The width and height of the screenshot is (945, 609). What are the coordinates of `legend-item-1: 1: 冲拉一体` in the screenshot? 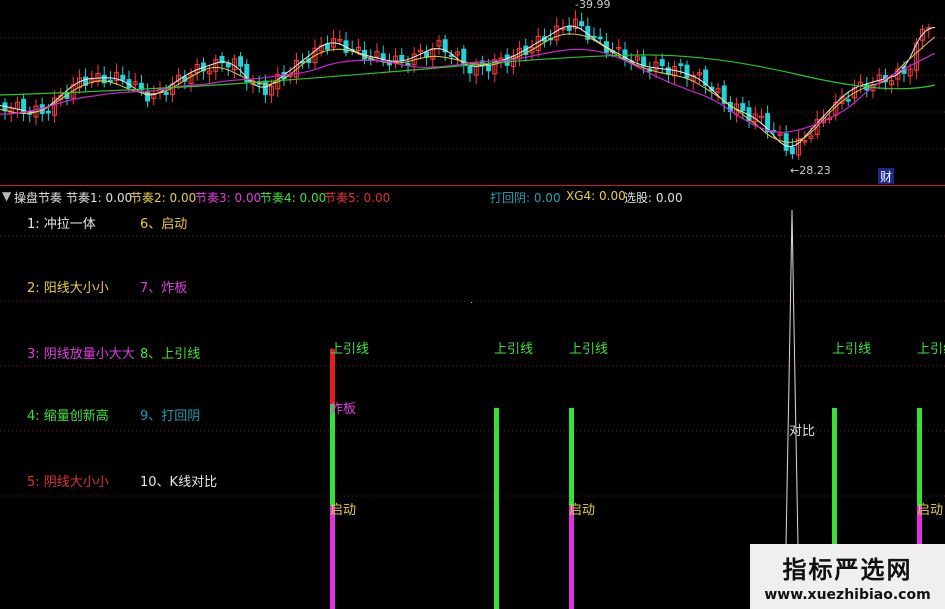 It's located at (61, 224).